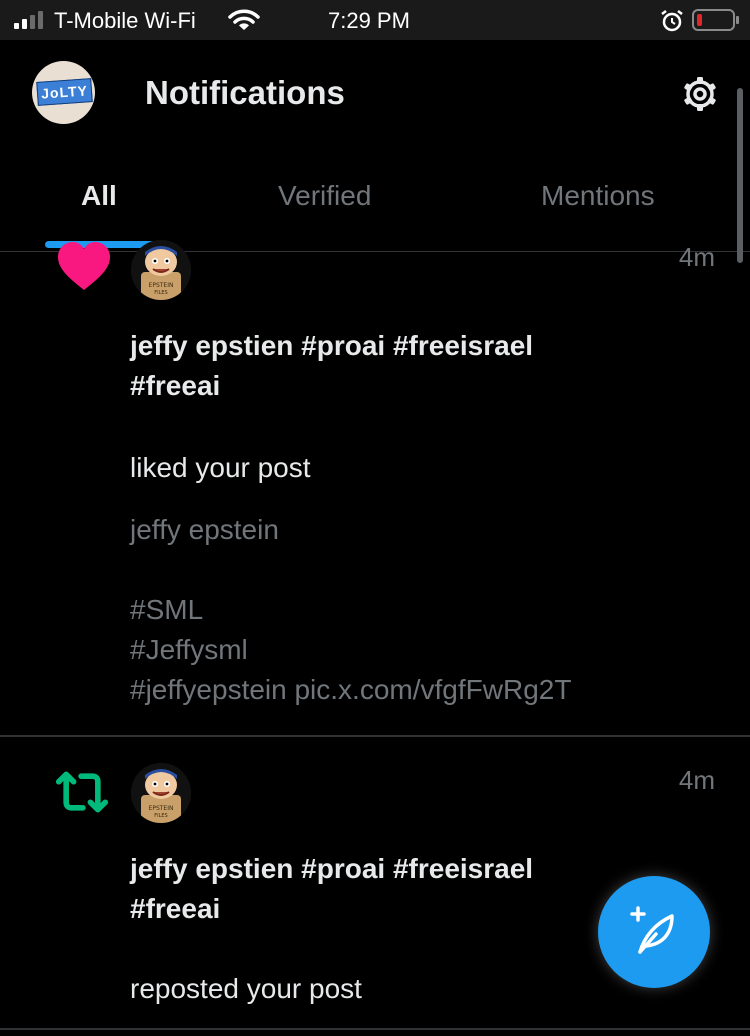  I want to click on tab-verified: Verified, so click(324, 196).